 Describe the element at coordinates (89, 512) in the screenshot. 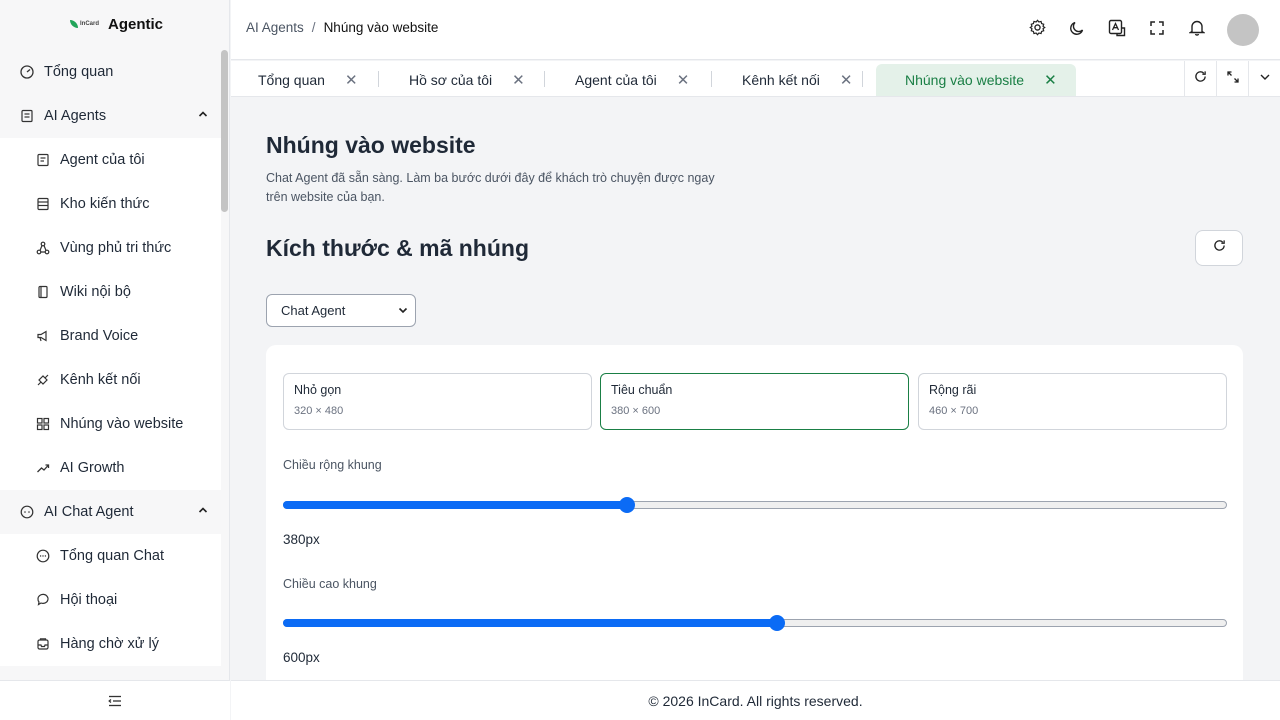

I see `sidebar-item-label: AI Chat Agent` at that location.